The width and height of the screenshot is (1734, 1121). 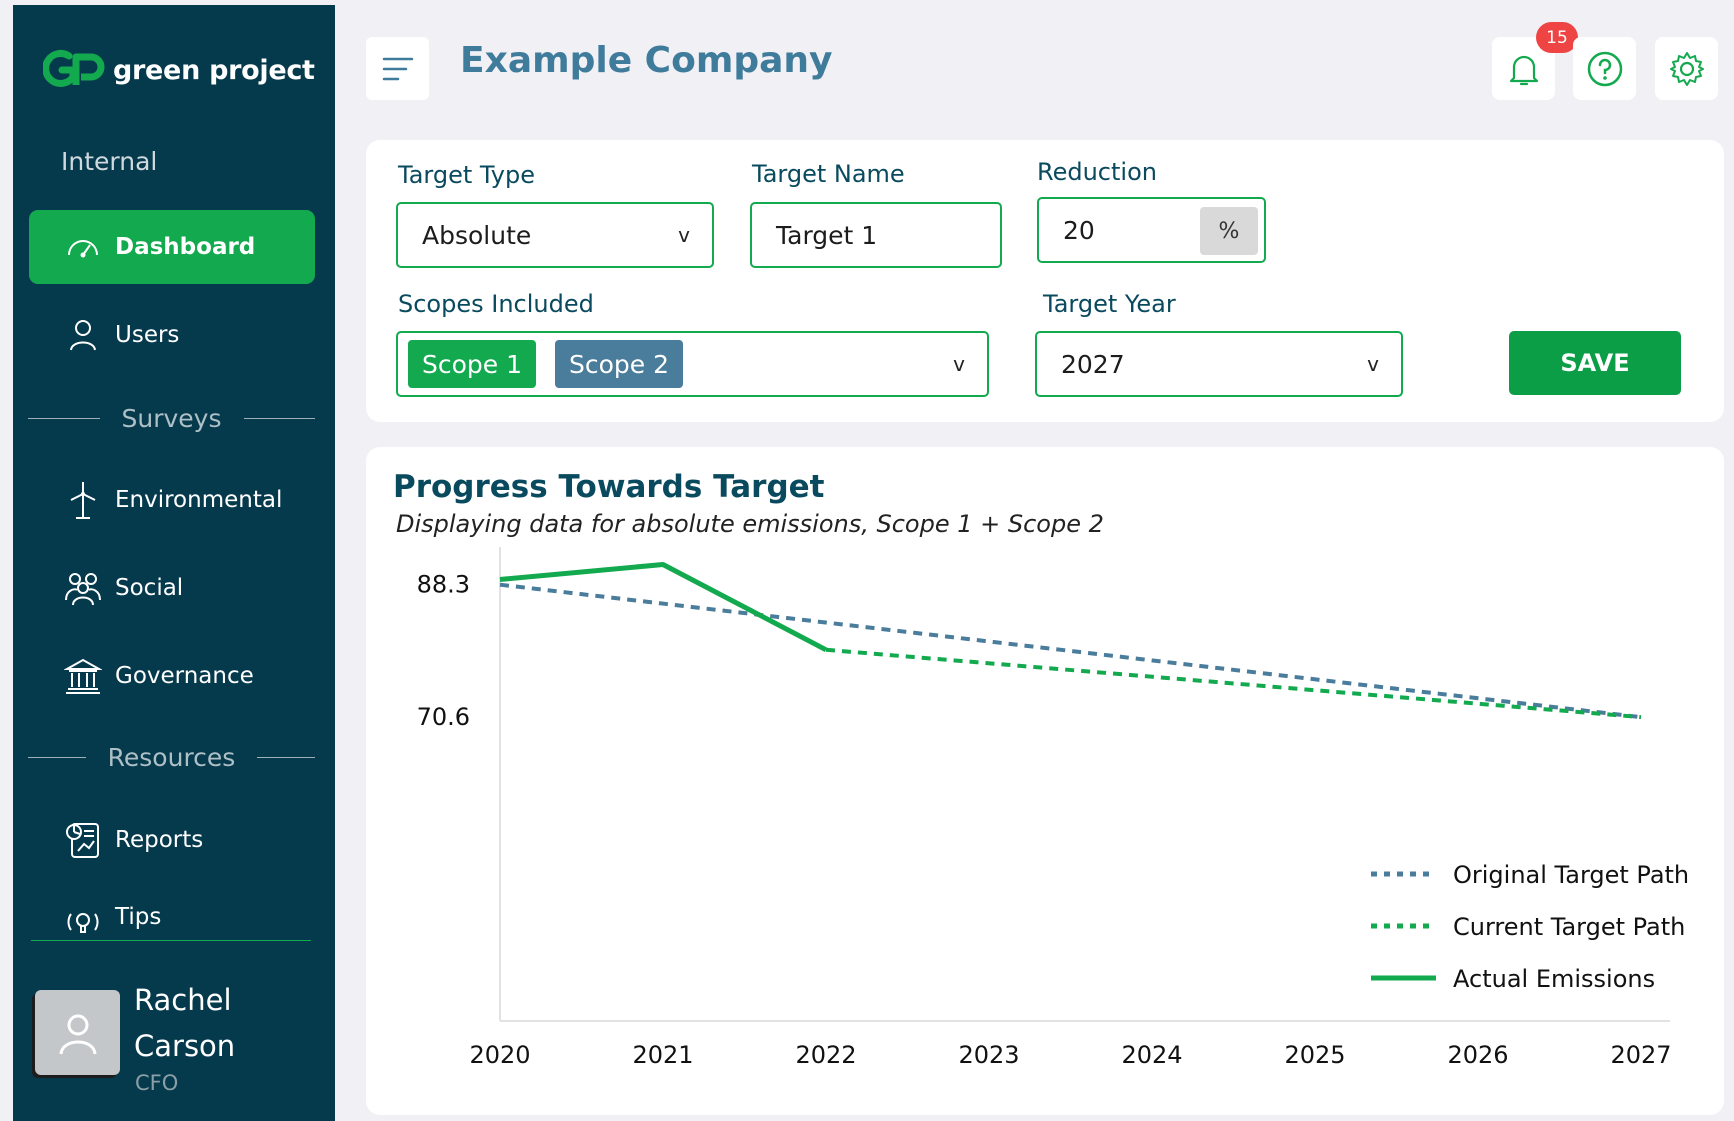 I want to click on help-icon, so click(x=1604, y=68).